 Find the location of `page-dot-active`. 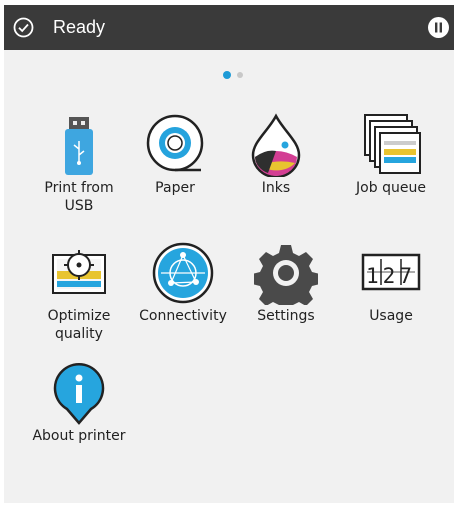

page-dot-active is located at coordinates (227, 75).